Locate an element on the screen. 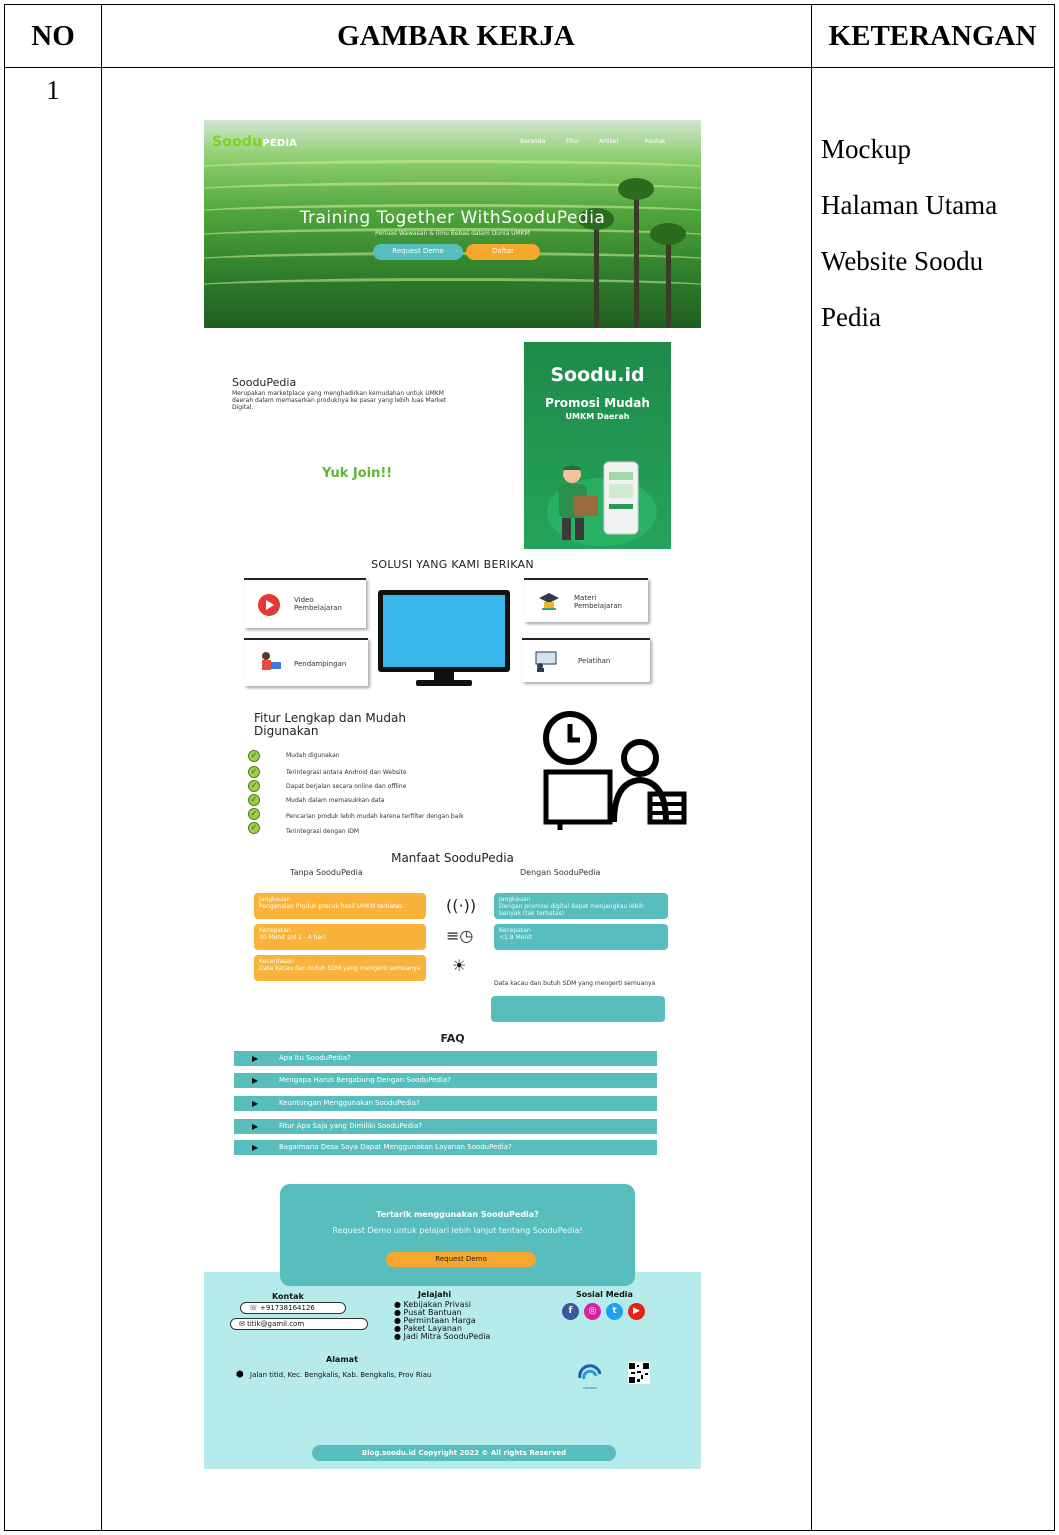  solusi-title: SOLUSI YANG KAMI BERIKAN is located at coordinates (452, 564).